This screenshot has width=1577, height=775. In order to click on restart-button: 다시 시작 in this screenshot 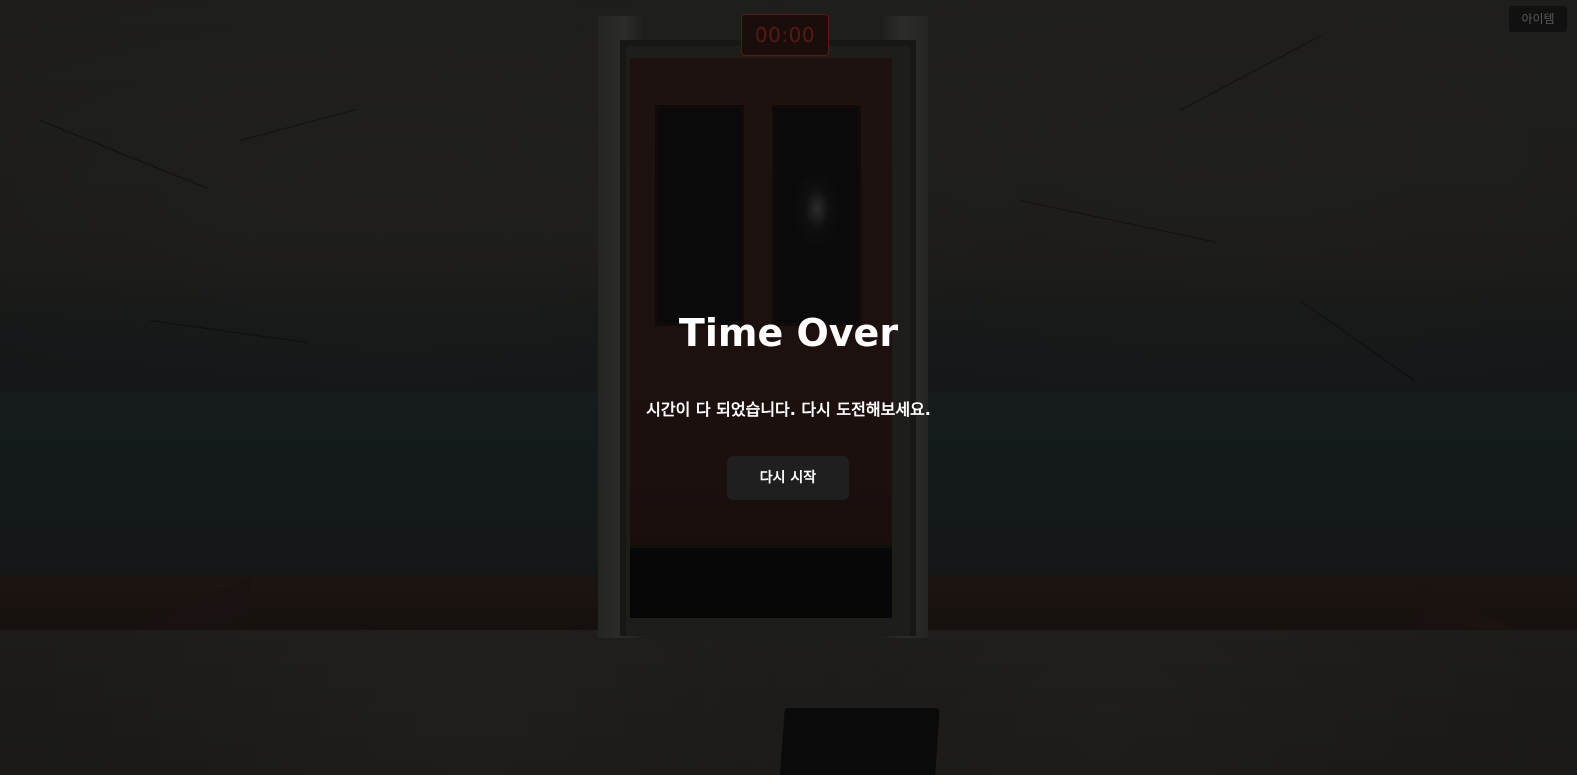, I will do `click(788, 478)`.